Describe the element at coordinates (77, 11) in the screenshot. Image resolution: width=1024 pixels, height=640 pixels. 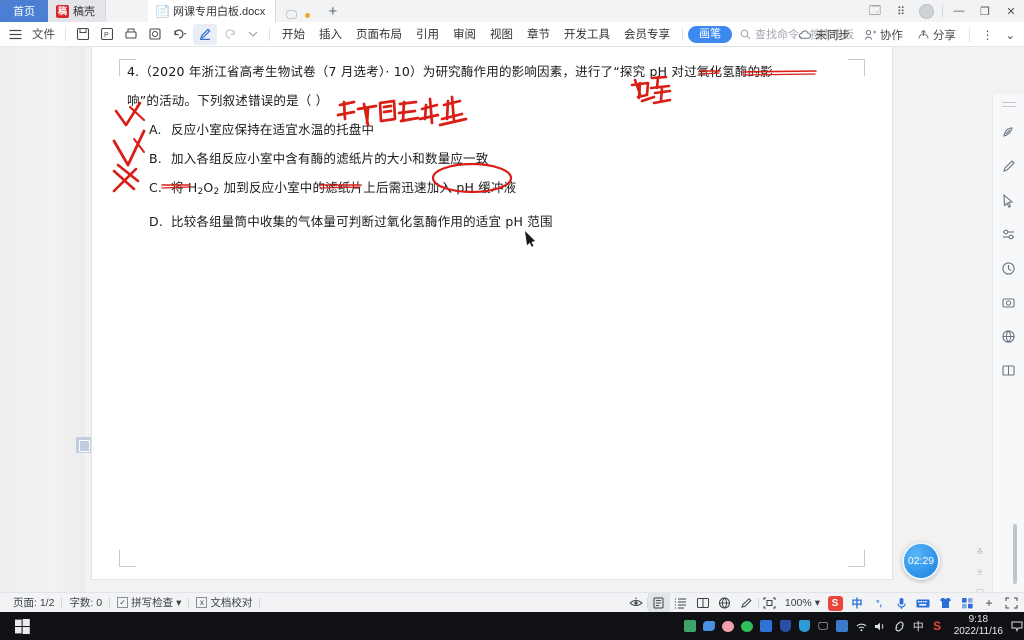
I see `tab-app-kaoke: 稿 稿壳` at that location.